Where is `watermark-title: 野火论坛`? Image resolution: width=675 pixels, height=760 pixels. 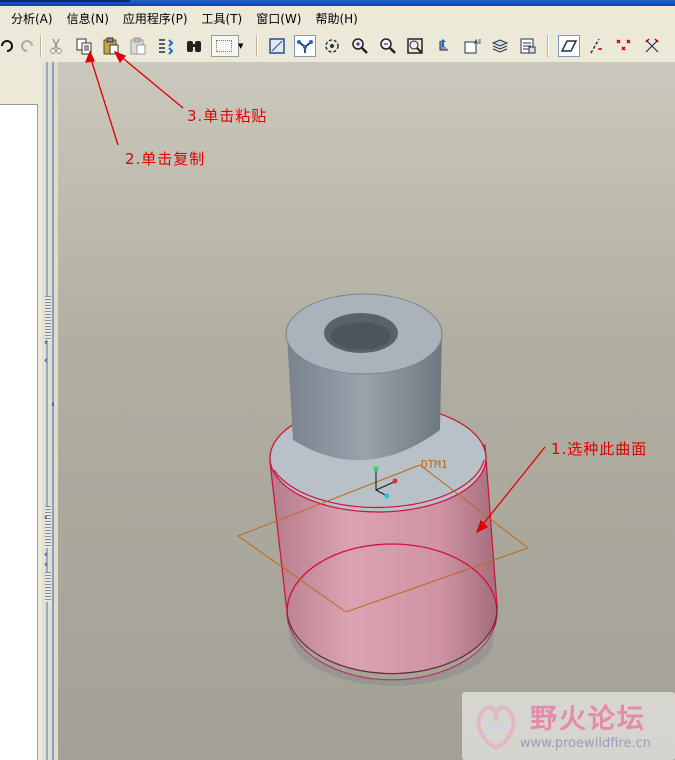
watermark-title: 野火论坛 is located at coordinates (588, 719).